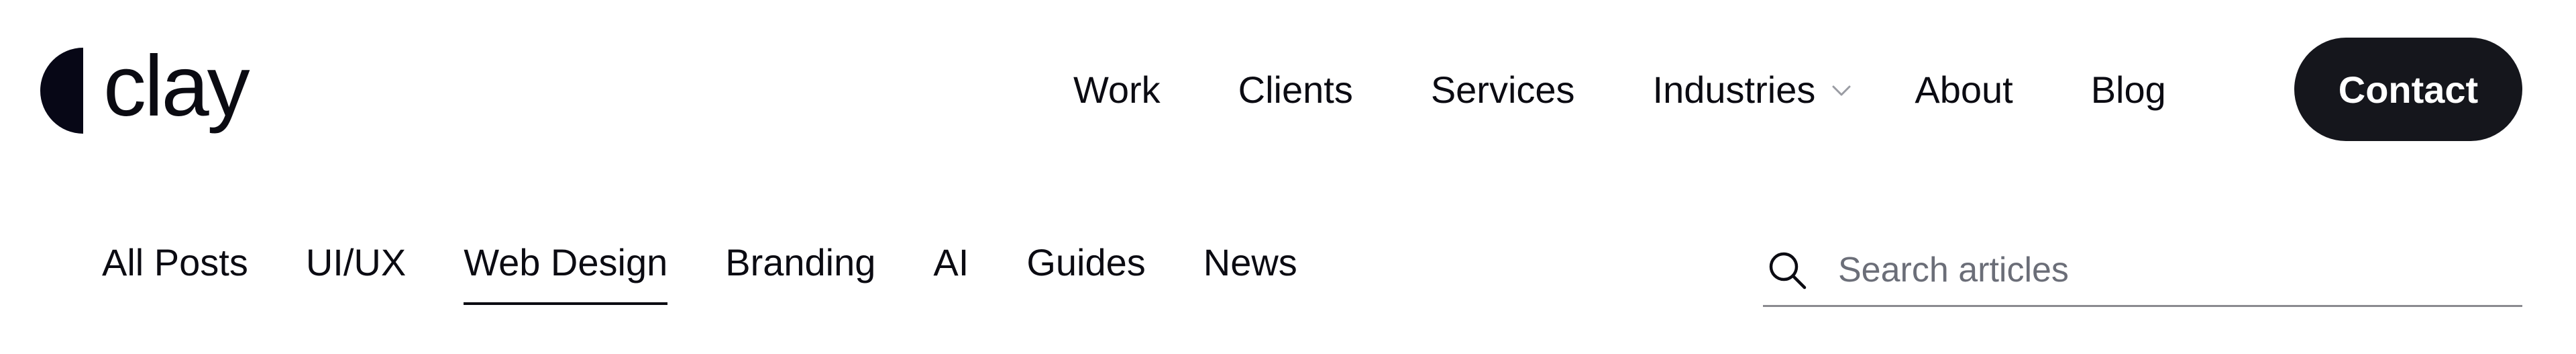 The height and width of the screenshot is (354, 2576). I want to click on nav-item-services: Services, so click(1503, 90).